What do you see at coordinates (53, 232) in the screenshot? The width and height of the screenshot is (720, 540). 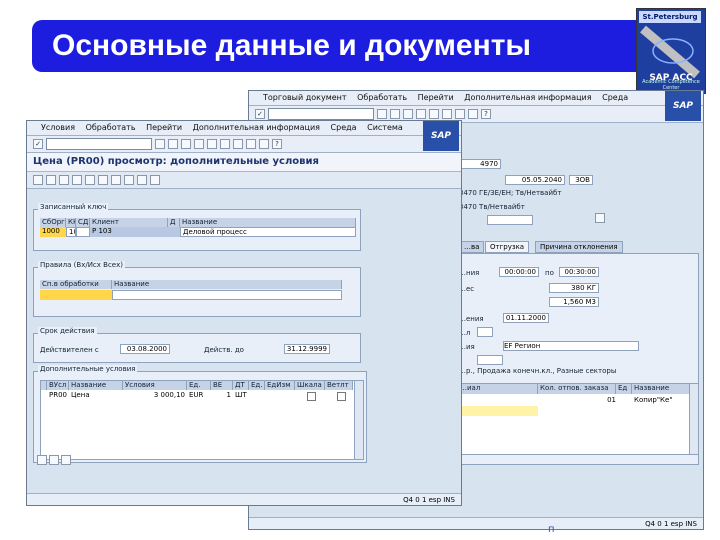 I see `key-cell-salesorg: 1000` at bounding box center [53, 232].